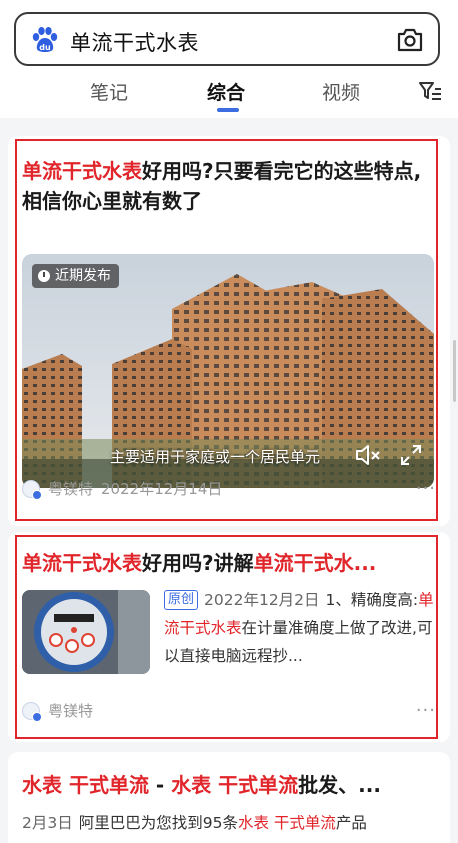 The height and width of the screenshot is (843, 458). I want to click on scrollbar, so click(454, 371).